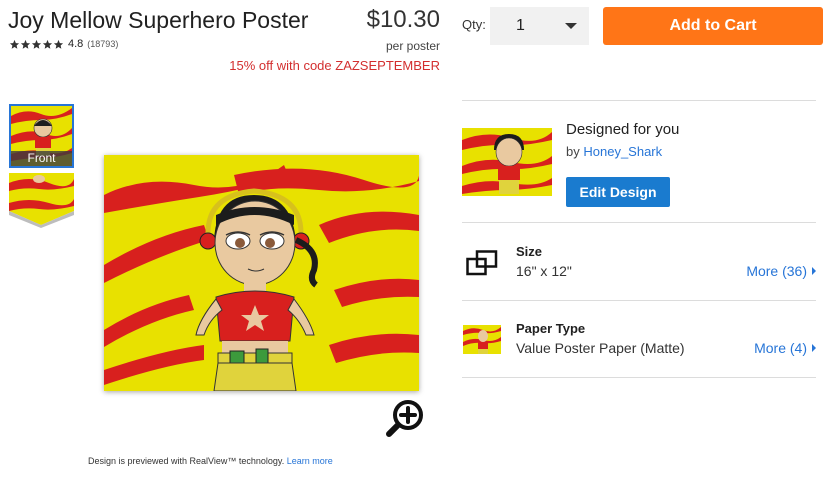 This screenshot has width=836, height=481. What do you see at coordinates (571, 26) in the screenshot?
I see `chevron-down-icon` at bounding box center [571, 26].